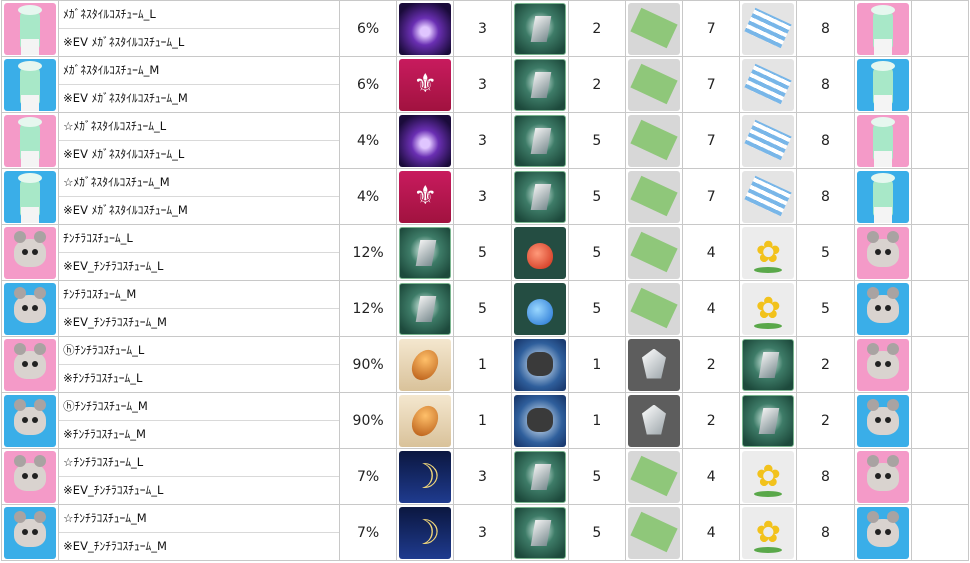  What do you see at coordinates (113, 490) in the screenshot?
I see `costume-ev-name: ※EV_ﾁﾝﾁﾗｺｽﾁｭｰﾑ_L` at bounding box center [113, 490].